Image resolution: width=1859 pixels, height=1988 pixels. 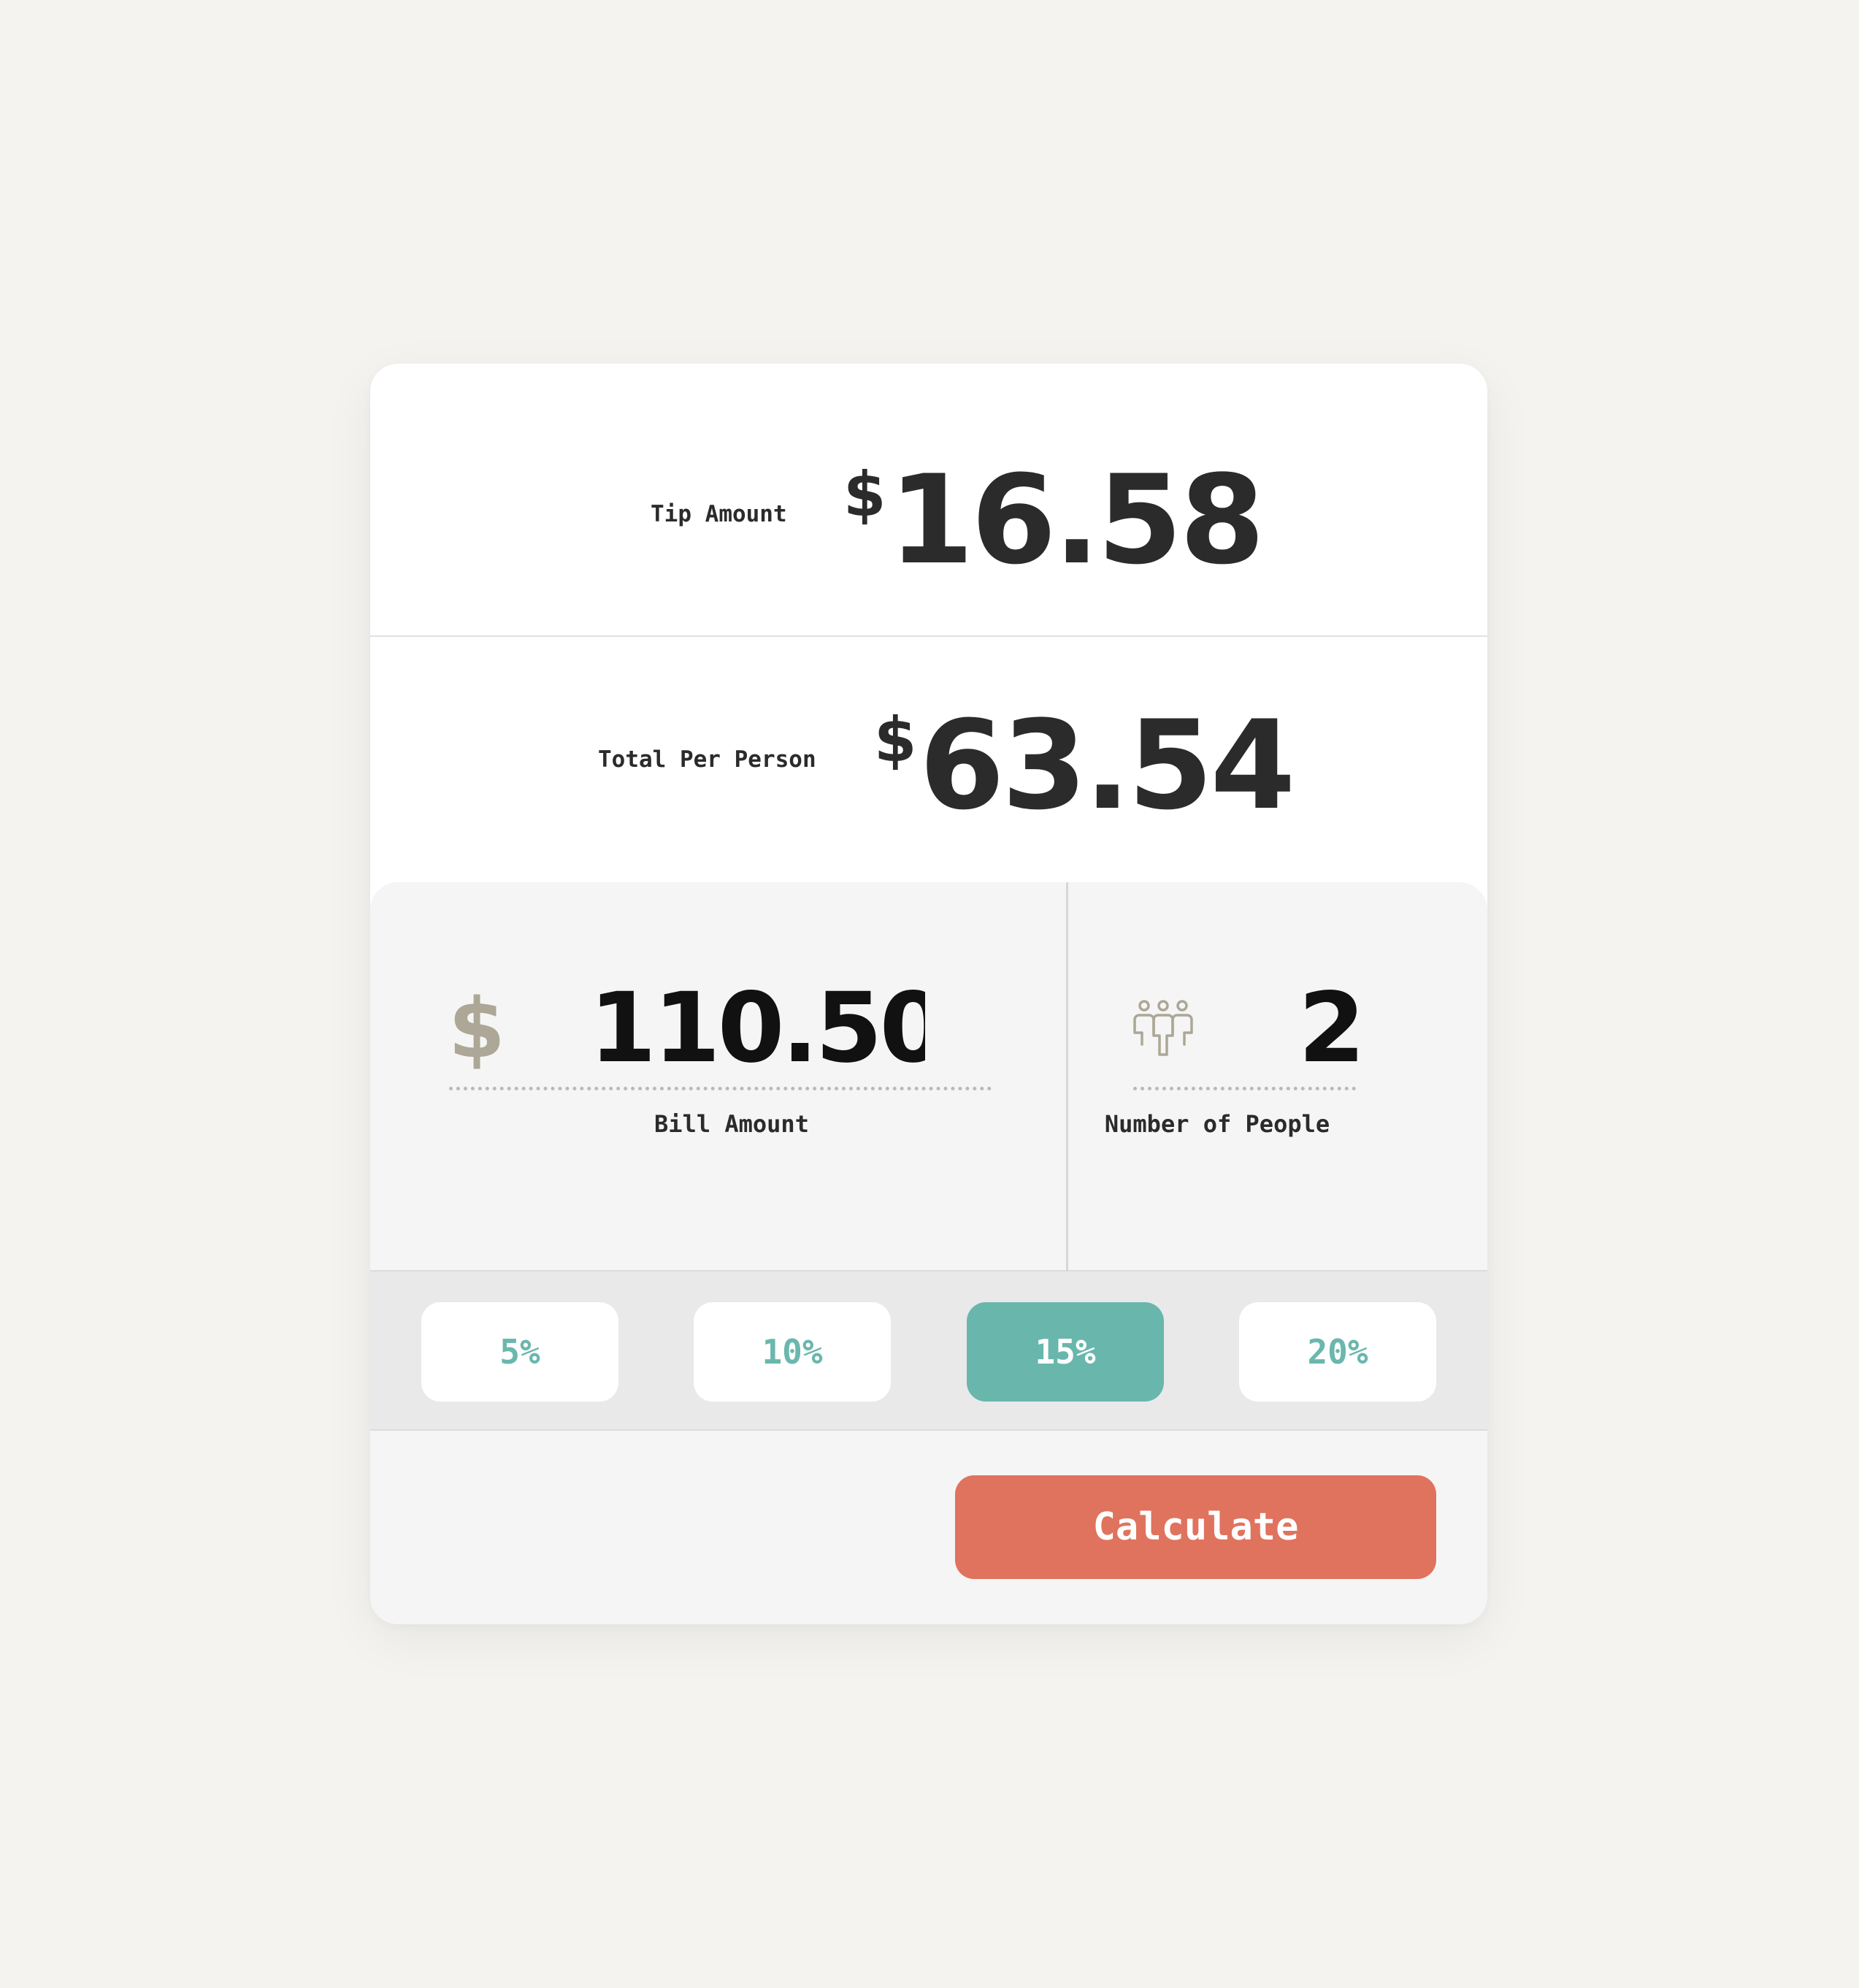 I want to click on total-currency-symbol: $, so click(x=895, y=740).